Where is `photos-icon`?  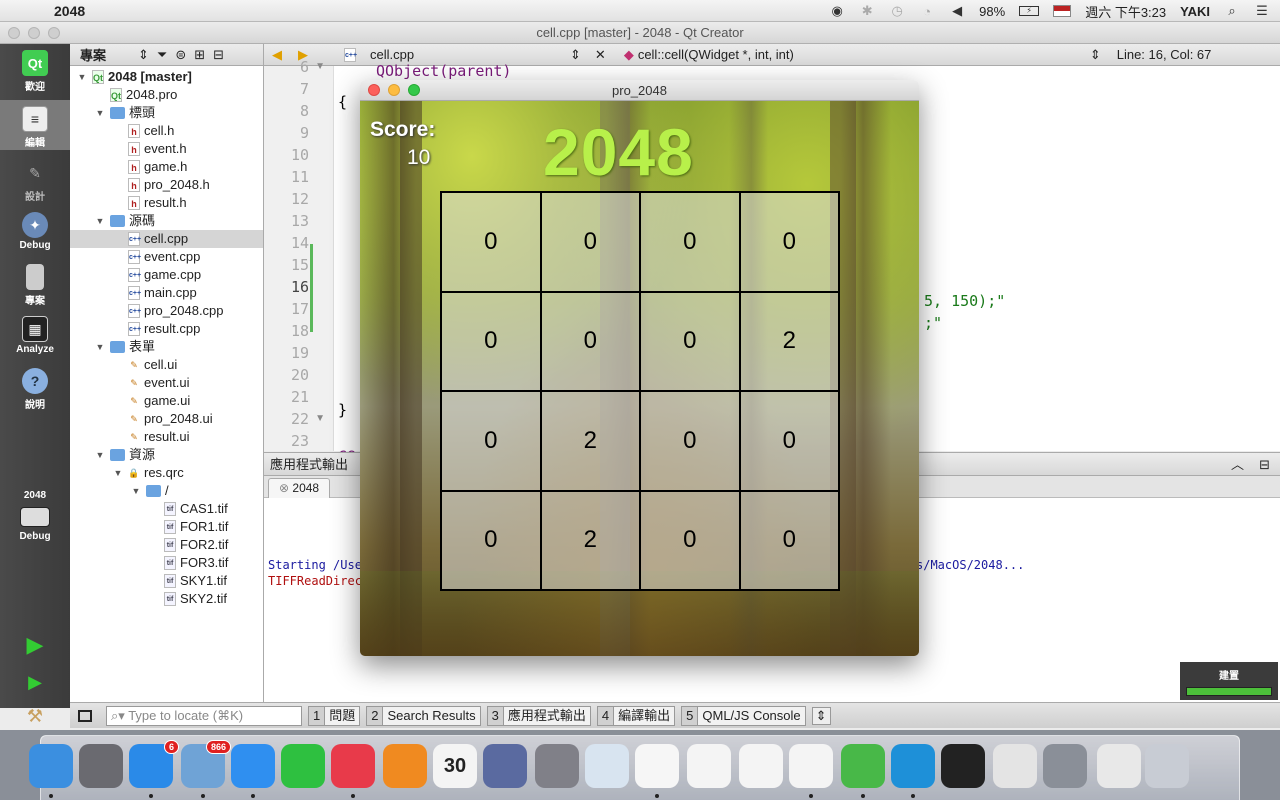 photos-icon is located at coordinates (657, 766).